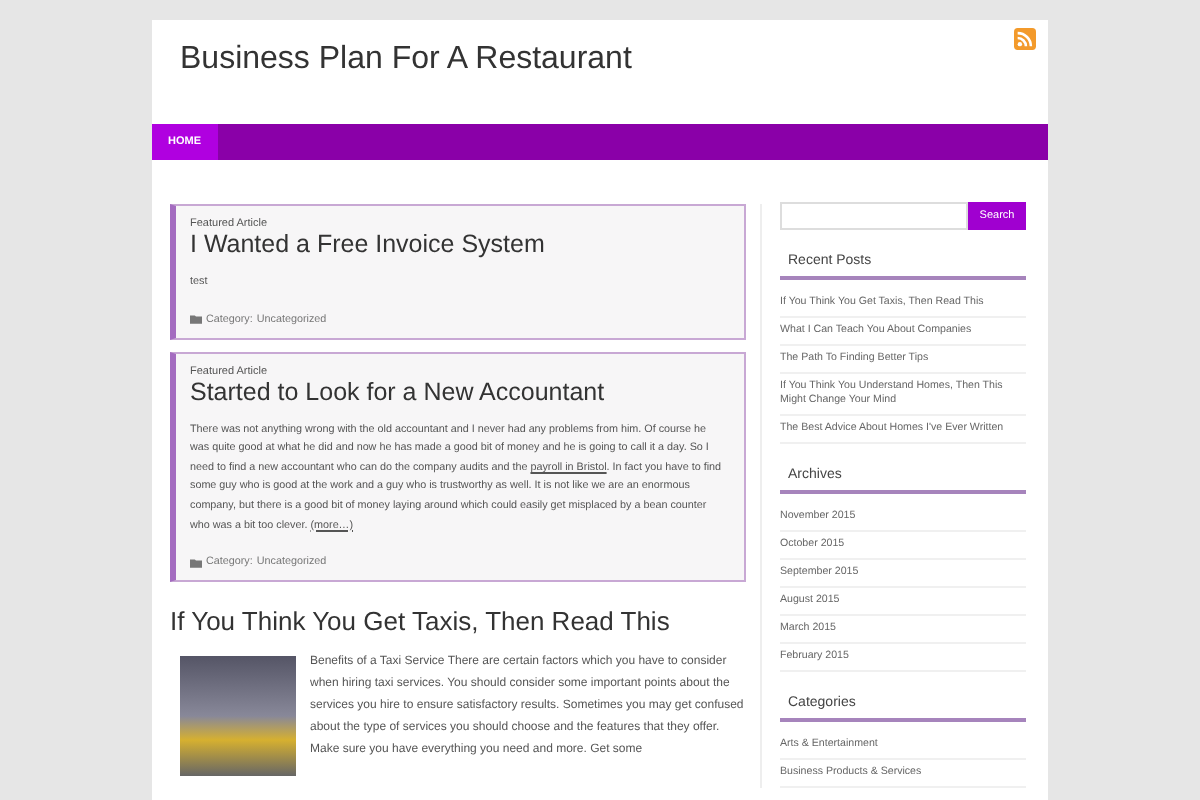 Image resolution: width=1200 pixels, height=800 pixels. I want to click on photo-placeholder, so click(238, 716).